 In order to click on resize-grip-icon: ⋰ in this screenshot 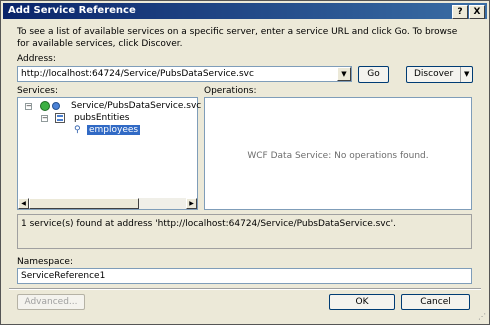, I will do `click(481, 316)`.